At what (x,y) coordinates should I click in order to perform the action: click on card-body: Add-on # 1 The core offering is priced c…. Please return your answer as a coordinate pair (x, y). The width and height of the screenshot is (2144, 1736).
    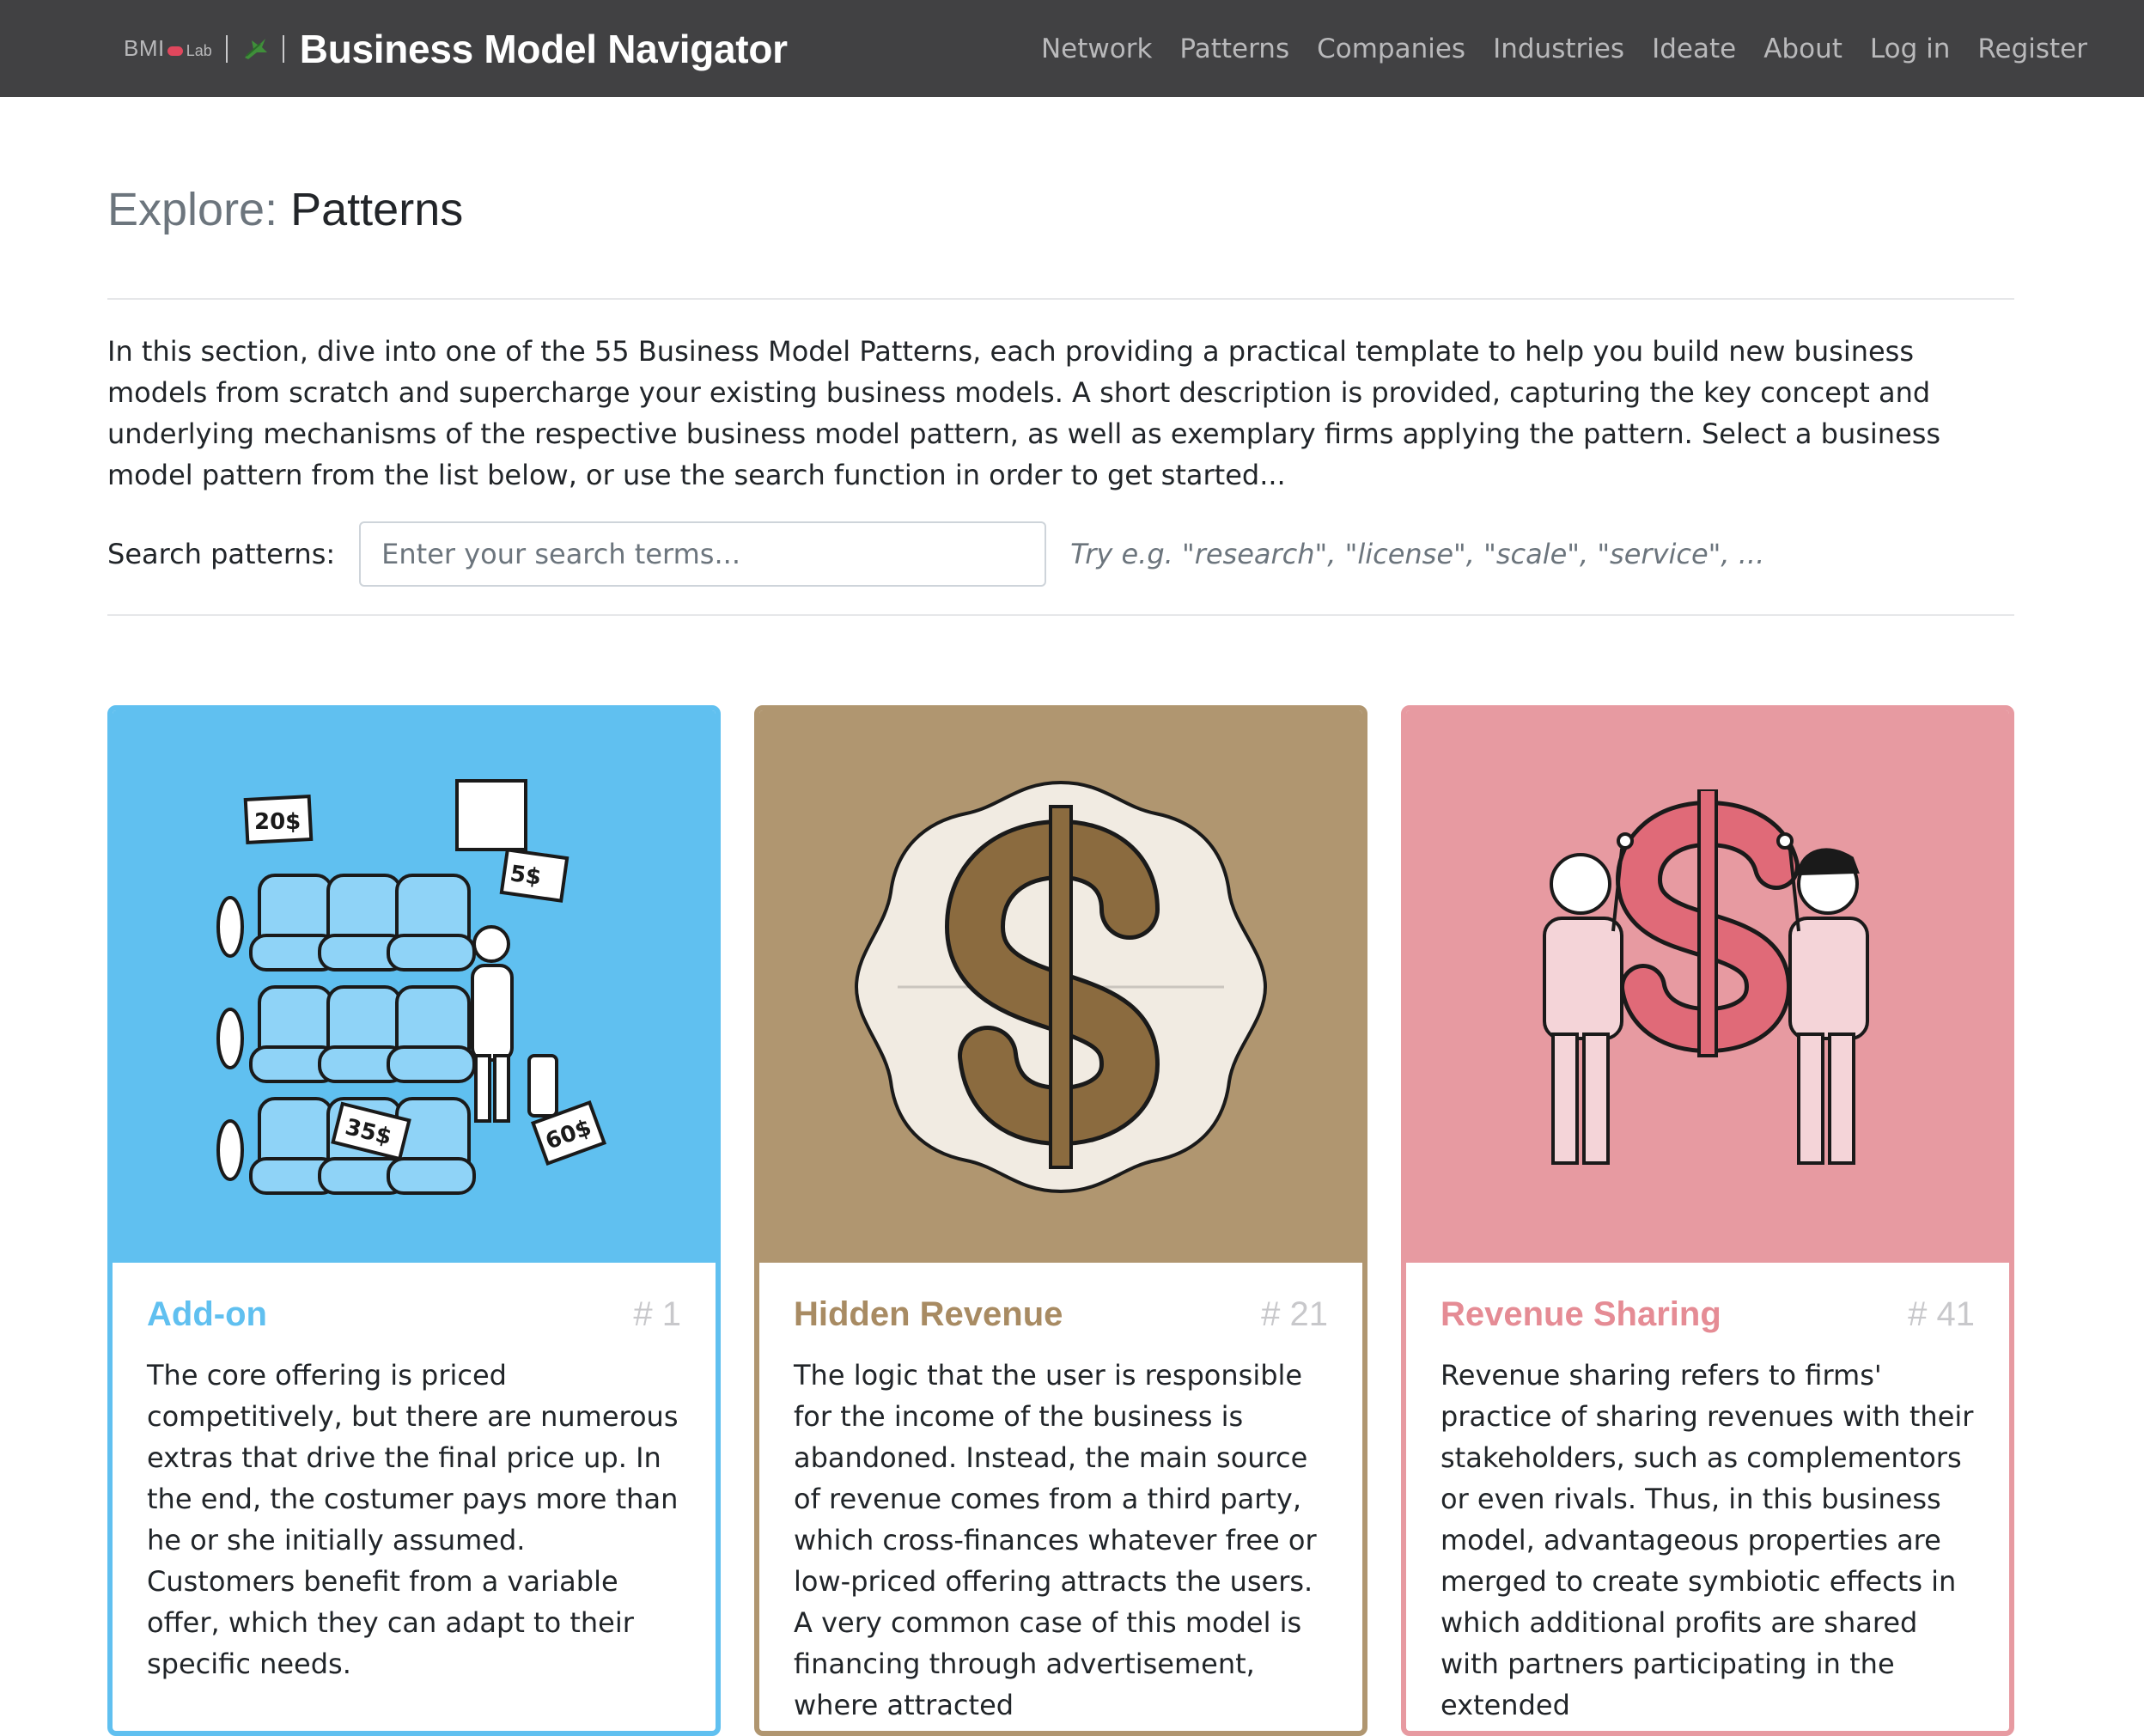
    Looking at the image, I should click on (414, 1473).